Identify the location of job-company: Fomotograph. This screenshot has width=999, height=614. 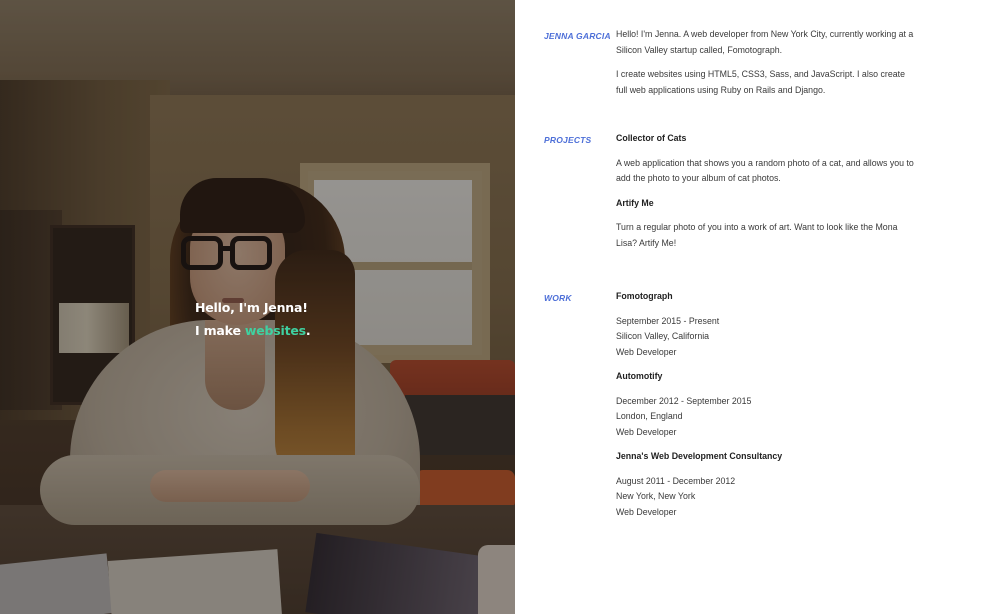
(644, 296).